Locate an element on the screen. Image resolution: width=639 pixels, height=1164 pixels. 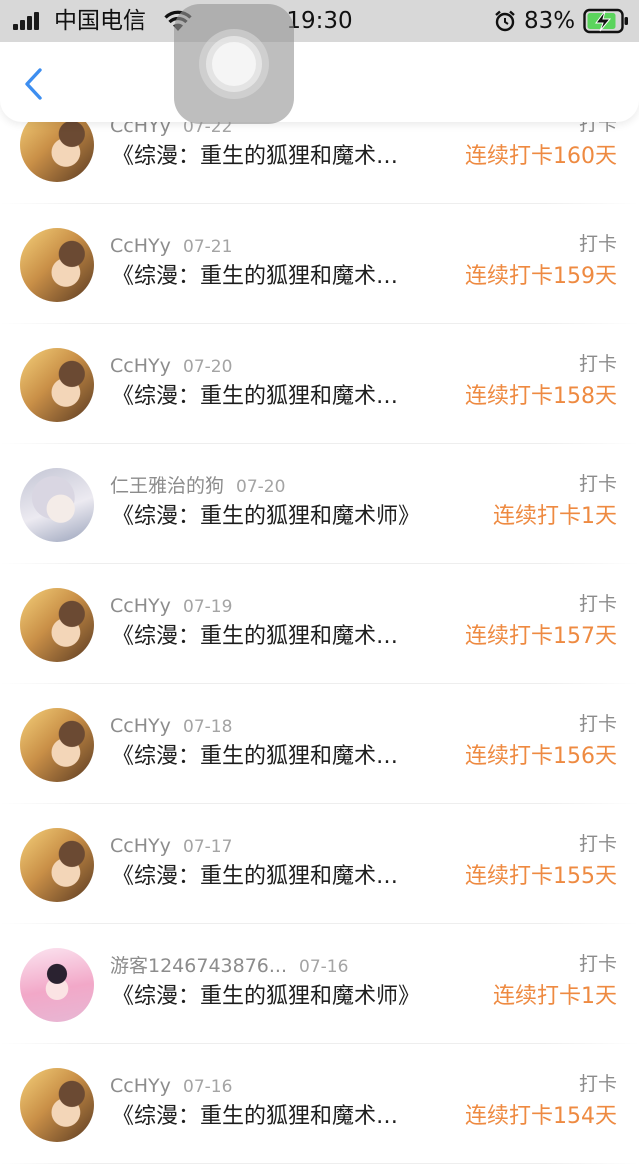
list-item: CcHYy 07-21 打卡《综漫：重生的狐狸和魔术… 连续打卡159天 is located at coordinates (319, 264).